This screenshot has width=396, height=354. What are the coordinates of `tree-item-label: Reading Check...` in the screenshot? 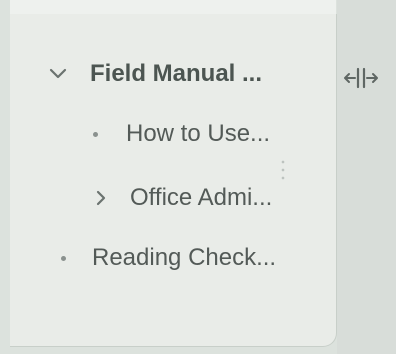 It's located at (184, 257).